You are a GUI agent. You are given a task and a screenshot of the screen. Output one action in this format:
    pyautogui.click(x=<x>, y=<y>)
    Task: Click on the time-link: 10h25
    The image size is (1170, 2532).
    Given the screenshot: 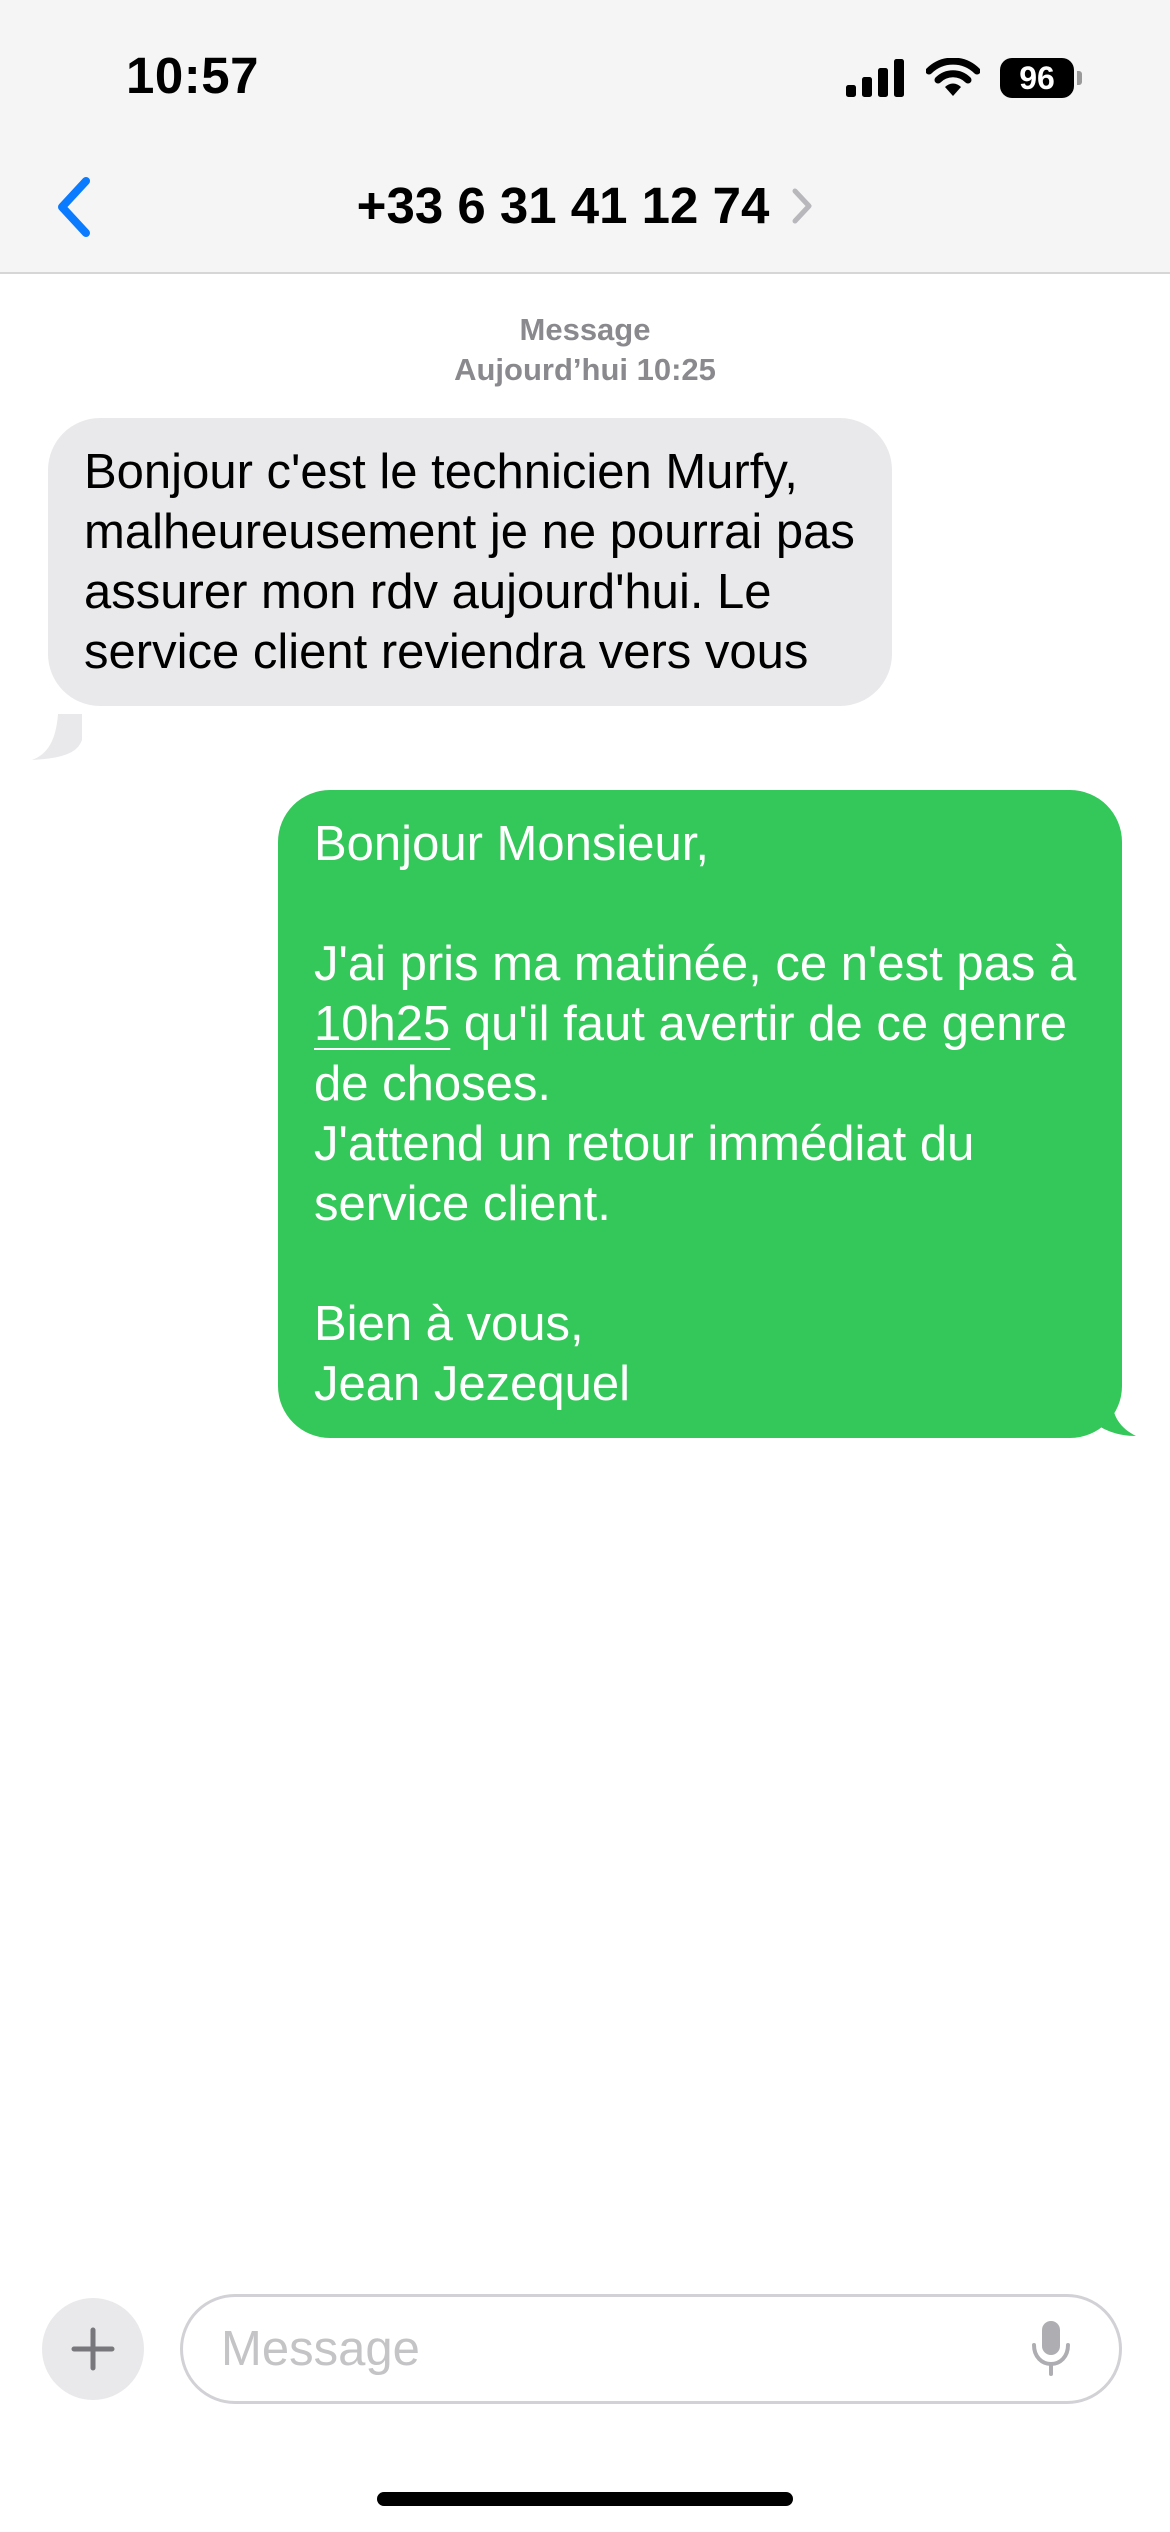 What is the action you would take?
    pyautogui.click(x=382, y=1024)
    